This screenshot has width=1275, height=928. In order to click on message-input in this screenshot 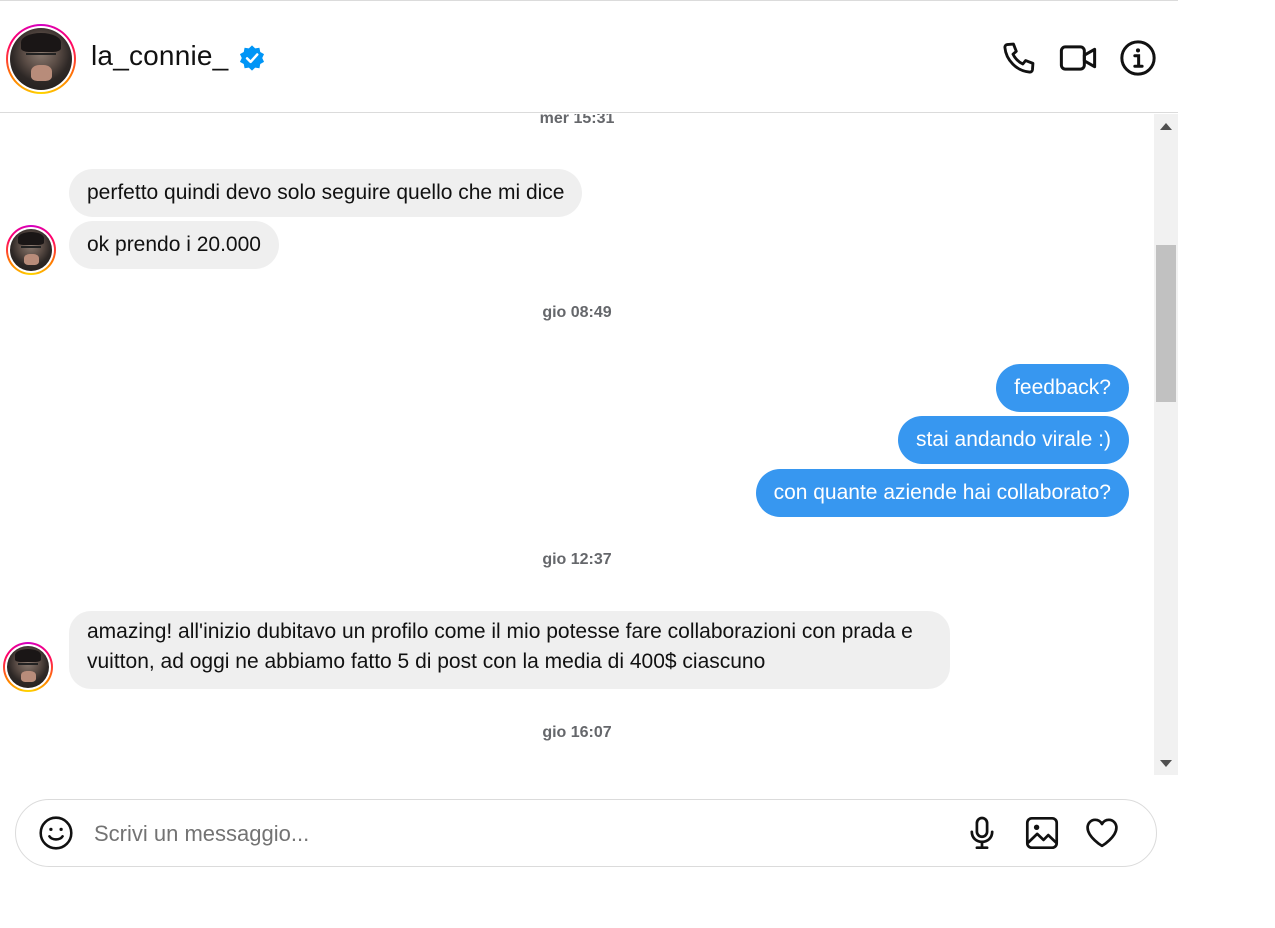, I will do `click(514, 834)`.